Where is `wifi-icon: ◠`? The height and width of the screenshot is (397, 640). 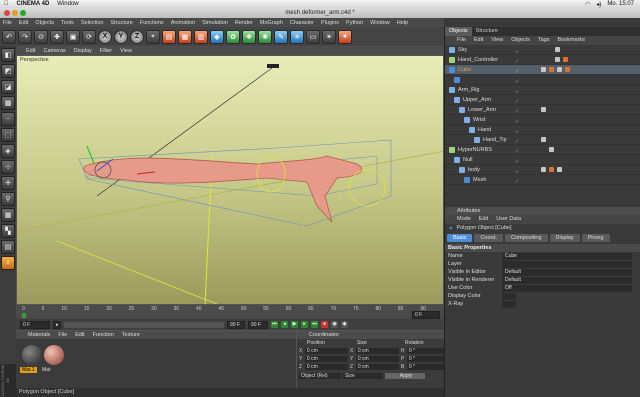 wifi-icon: ◠ is located at coordinates (587, 4).